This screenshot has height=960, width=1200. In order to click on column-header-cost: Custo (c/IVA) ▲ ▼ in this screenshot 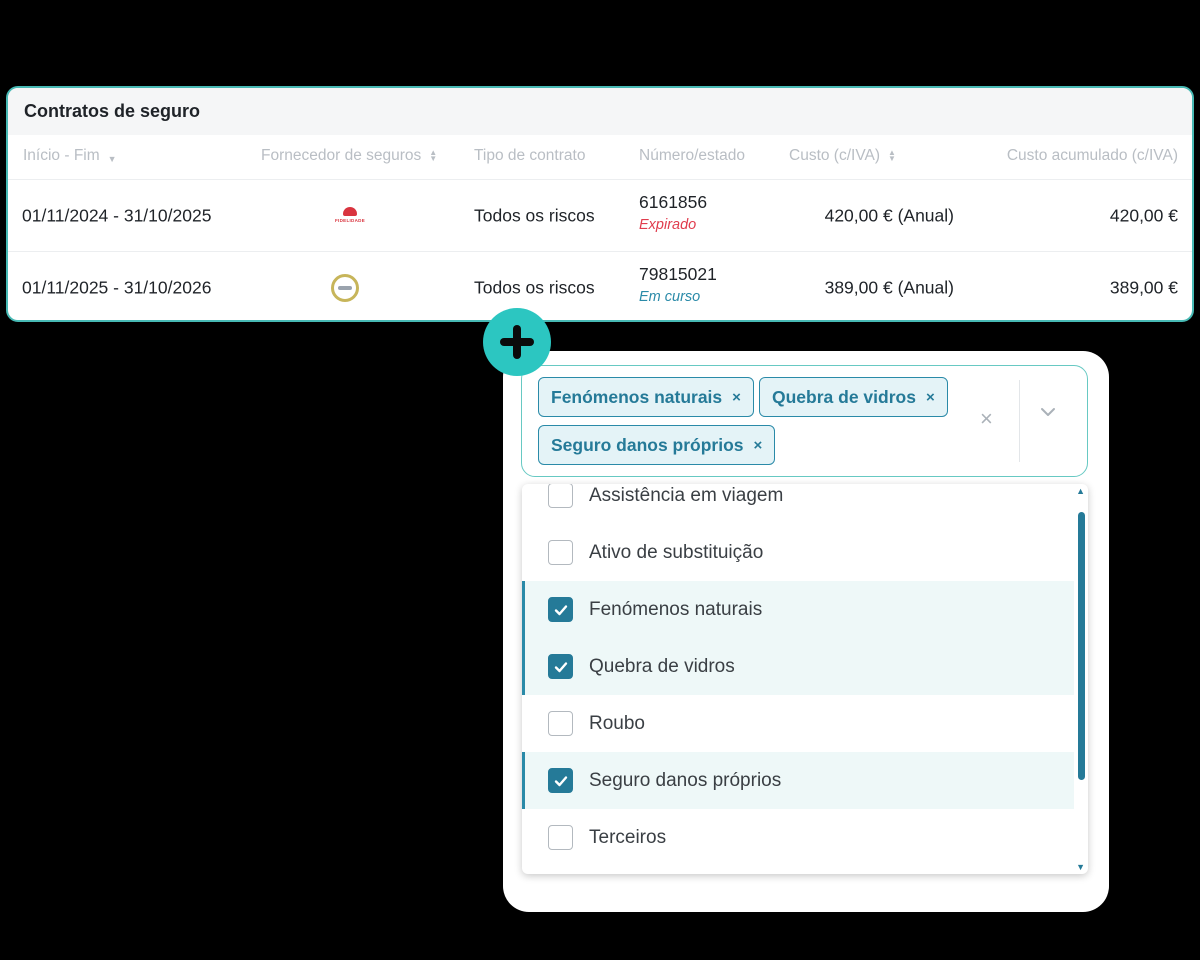, I will do `click(842, 156)`.